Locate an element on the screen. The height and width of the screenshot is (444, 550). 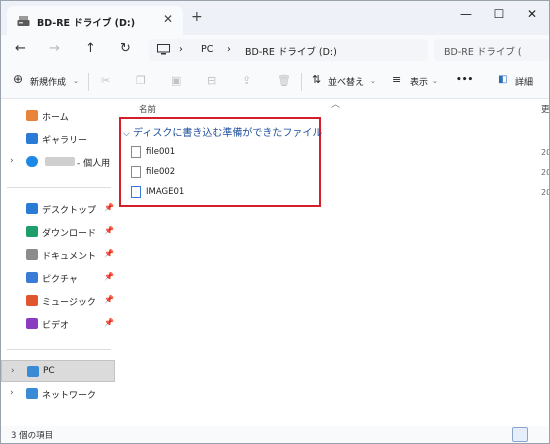
sidebar-item-pictures: ピクチャ 📌 is located at coordinates (58, 278).